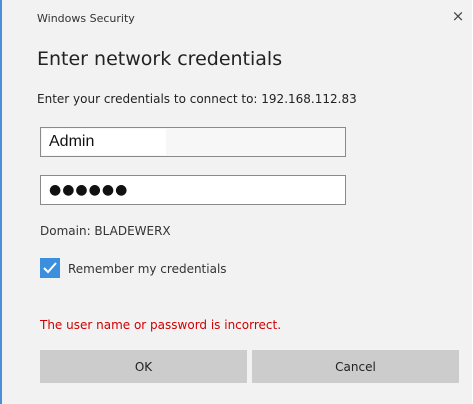  Describe the element at coordinates (86, 18) in the screenshot. I see `window-title: Windows Security` at that location.